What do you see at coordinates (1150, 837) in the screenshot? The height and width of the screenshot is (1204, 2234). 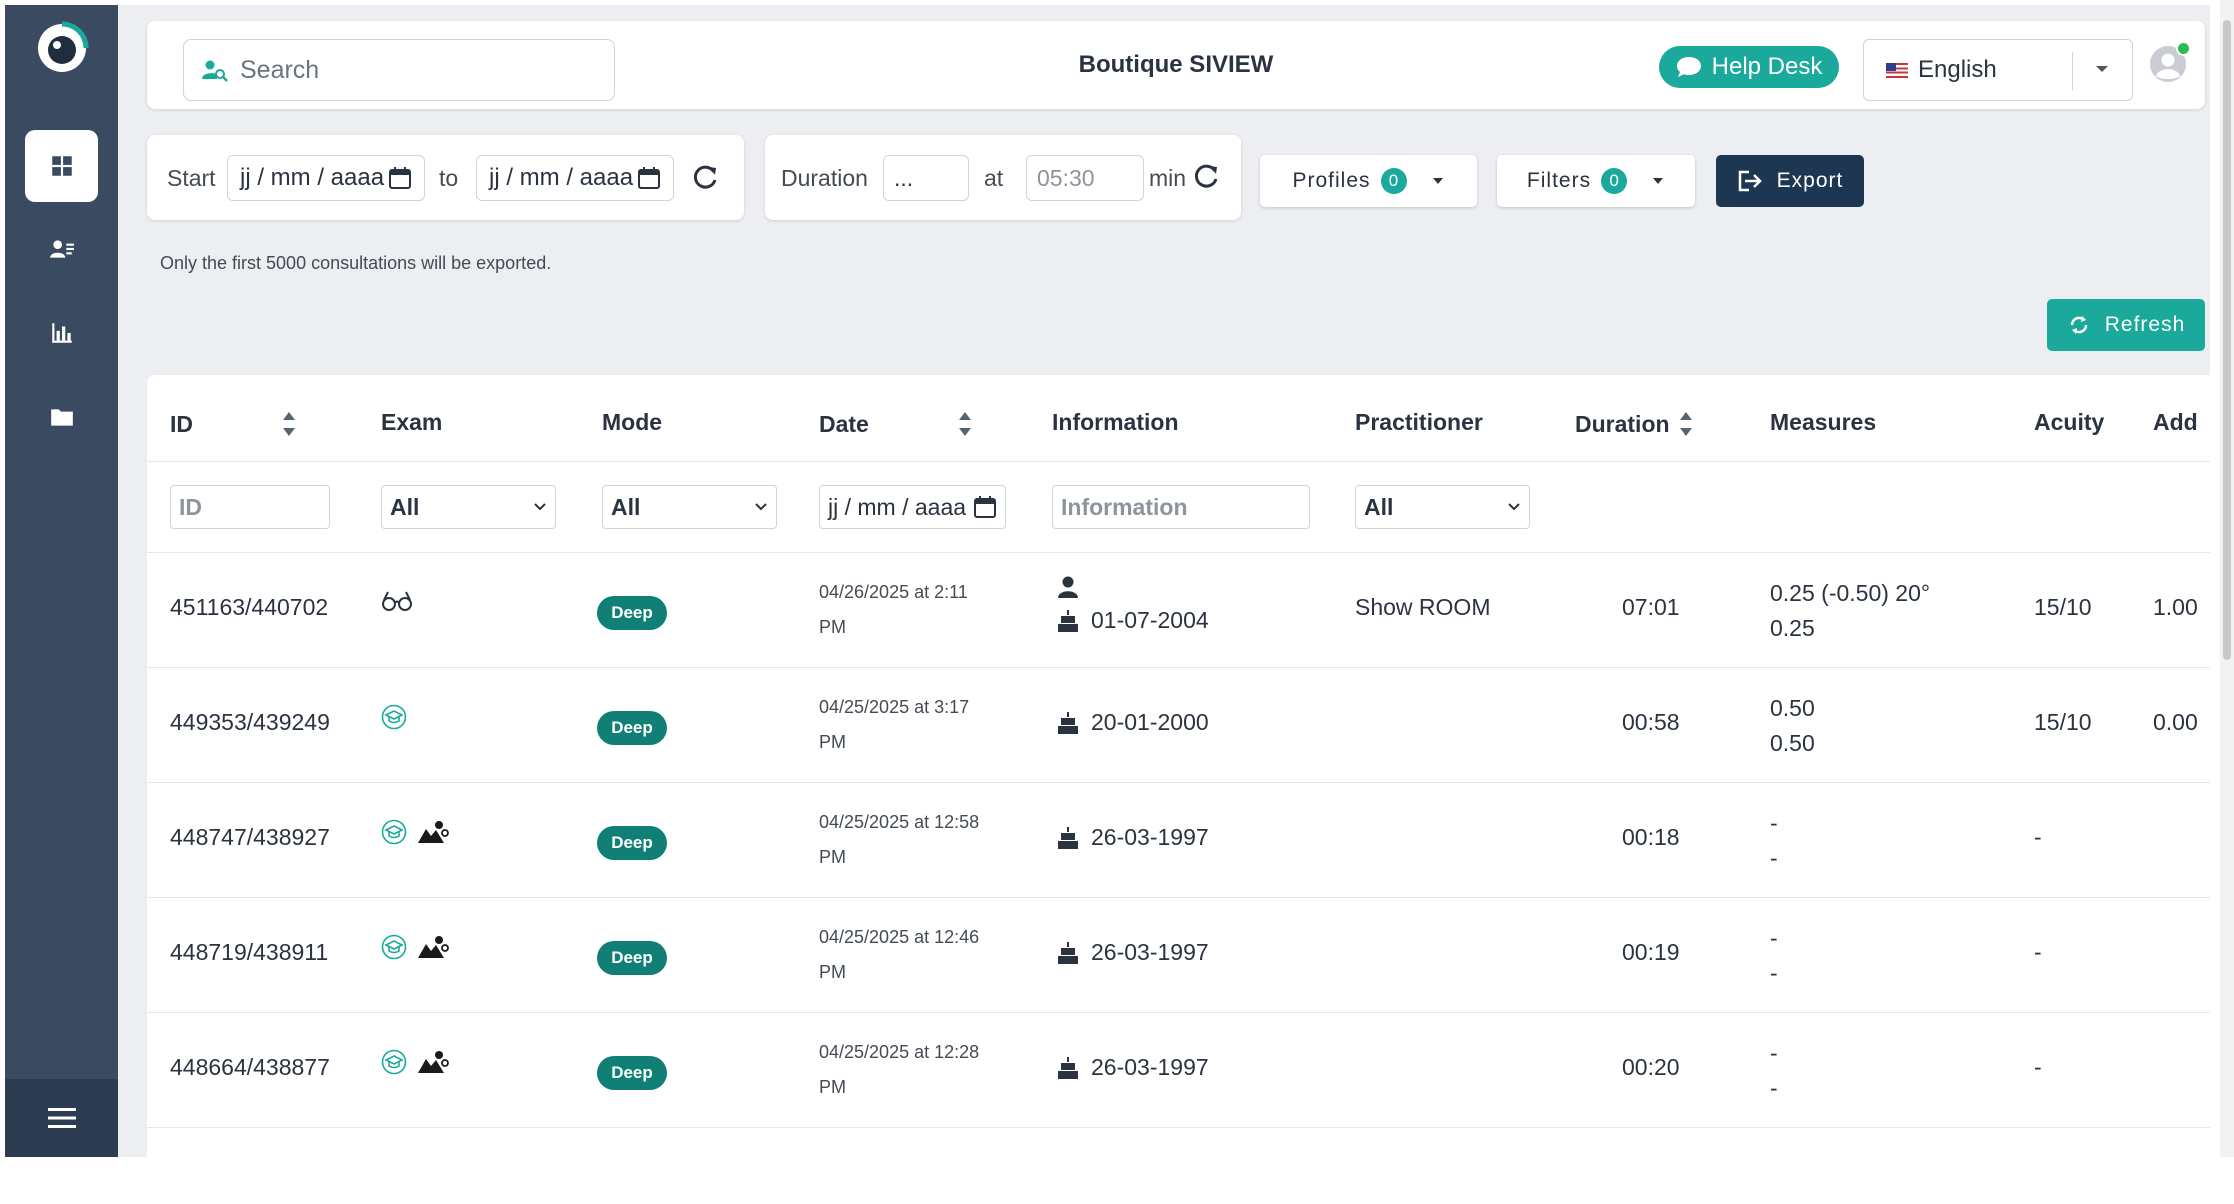 I see `row-3-birthdate: 26-03-1997` at bounding box center [1150, 837].